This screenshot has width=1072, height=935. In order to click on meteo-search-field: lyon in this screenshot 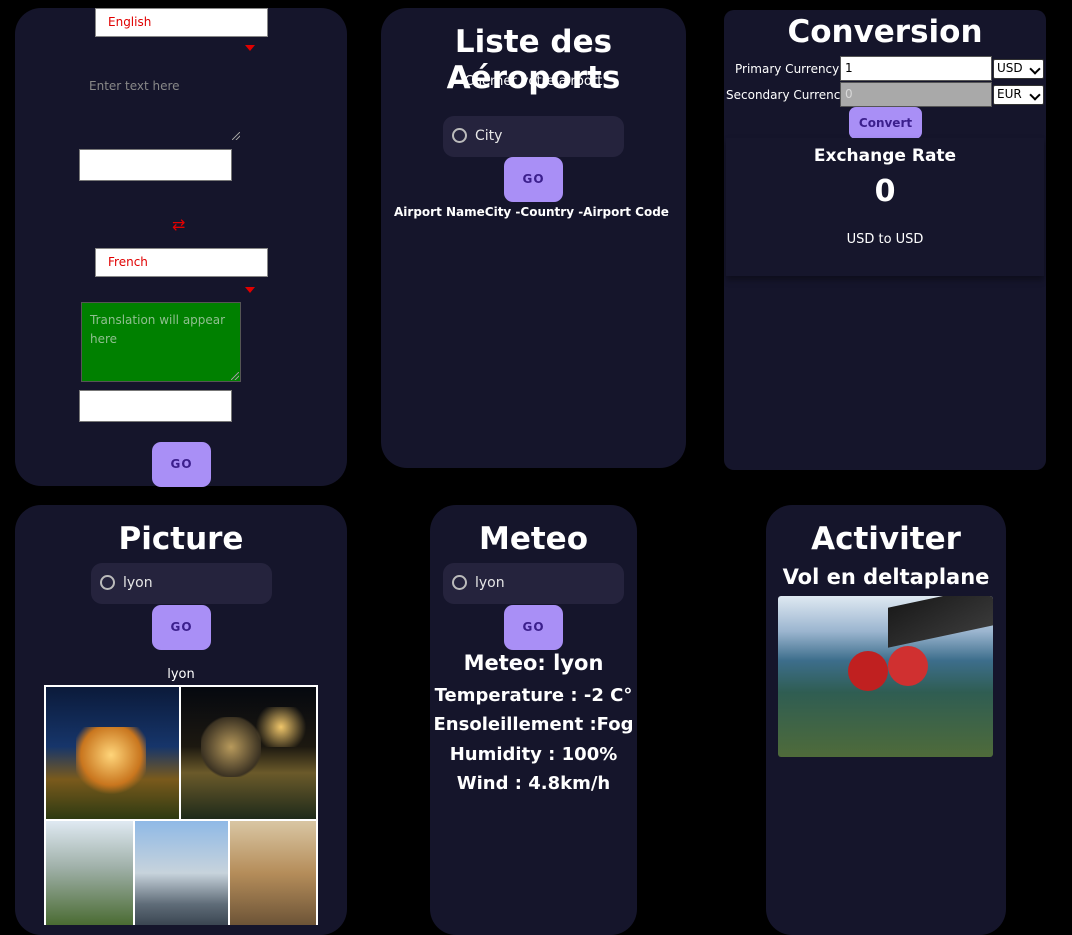, I will do `click(533, 583)`.